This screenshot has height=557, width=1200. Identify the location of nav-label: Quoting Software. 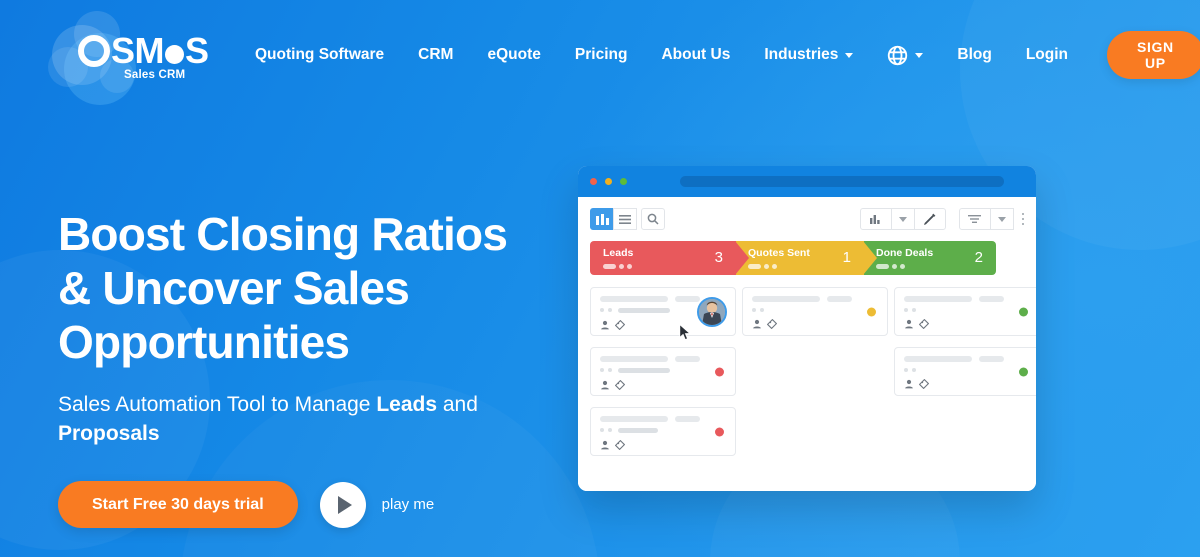
(320, 54).